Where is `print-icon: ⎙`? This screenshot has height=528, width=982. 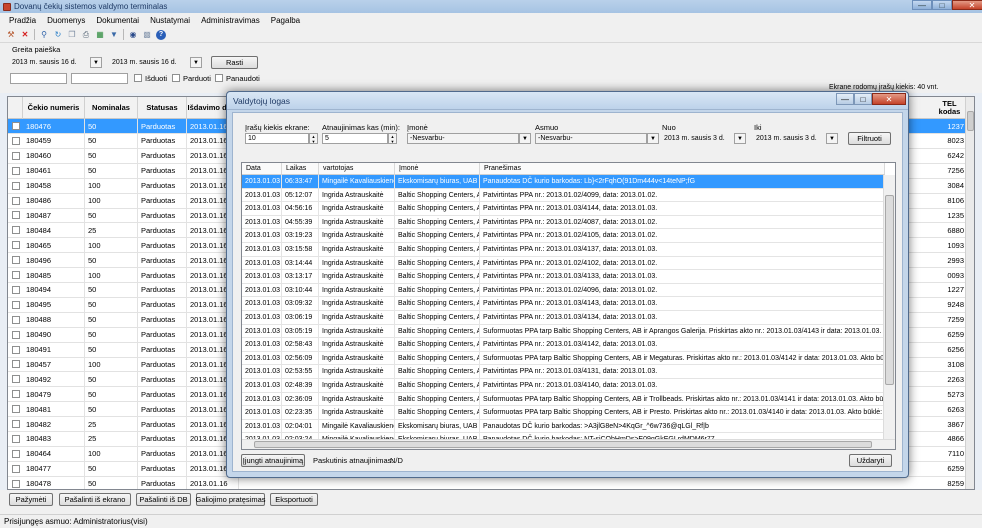 print-icon: ⎙ is located at coordinates (86, 35).